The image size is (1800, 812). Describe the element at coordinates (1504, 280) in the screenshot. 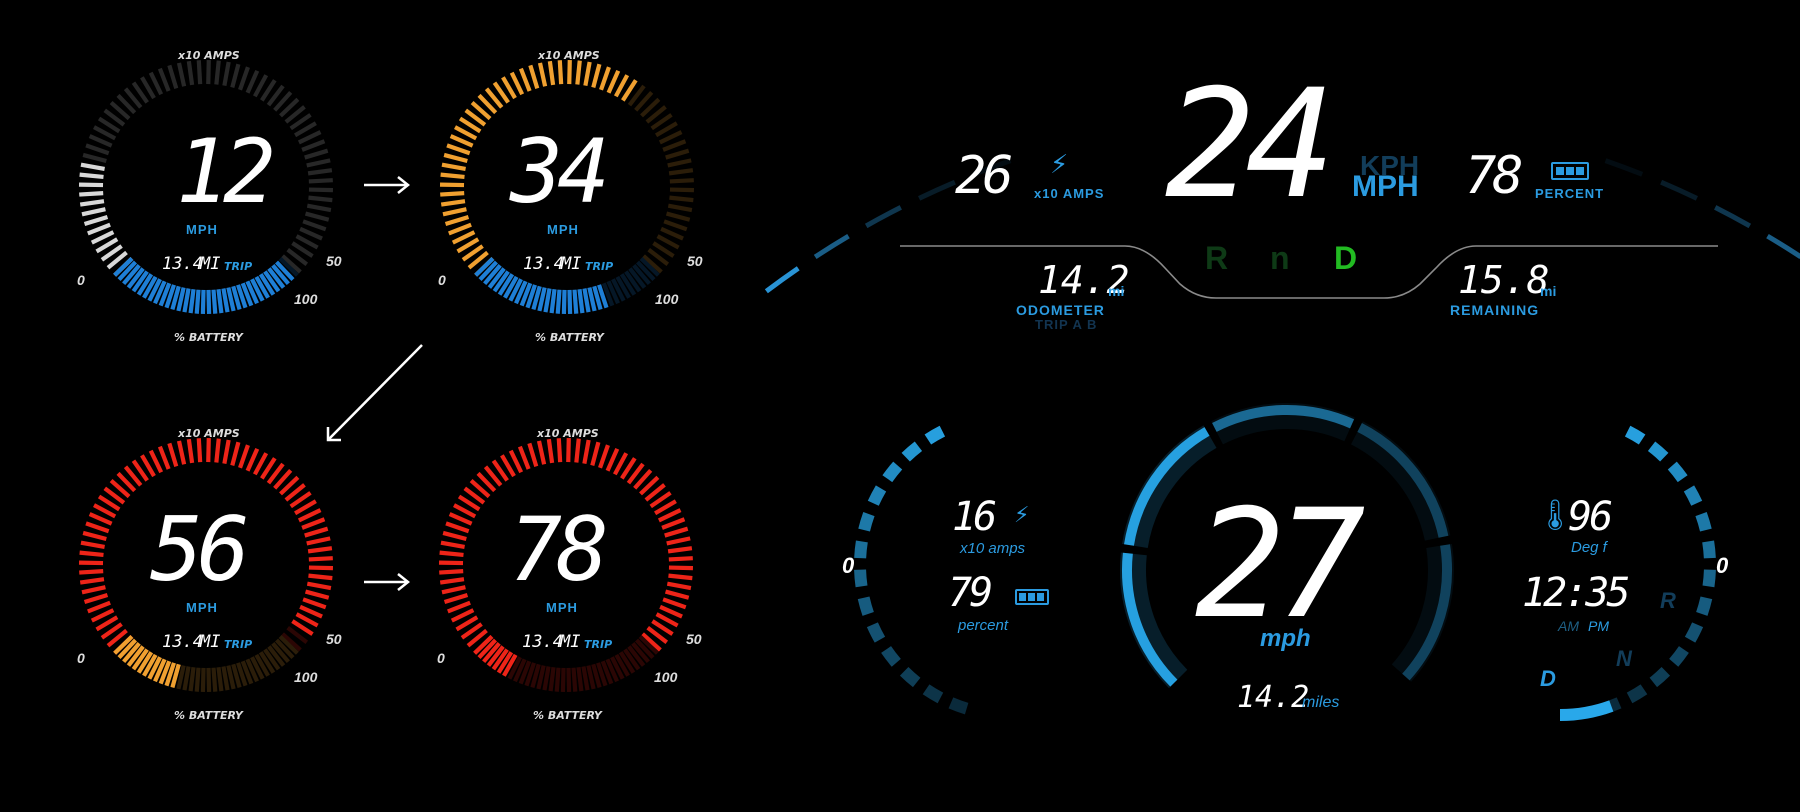

I see `remaining-value: 15.8` at that location.